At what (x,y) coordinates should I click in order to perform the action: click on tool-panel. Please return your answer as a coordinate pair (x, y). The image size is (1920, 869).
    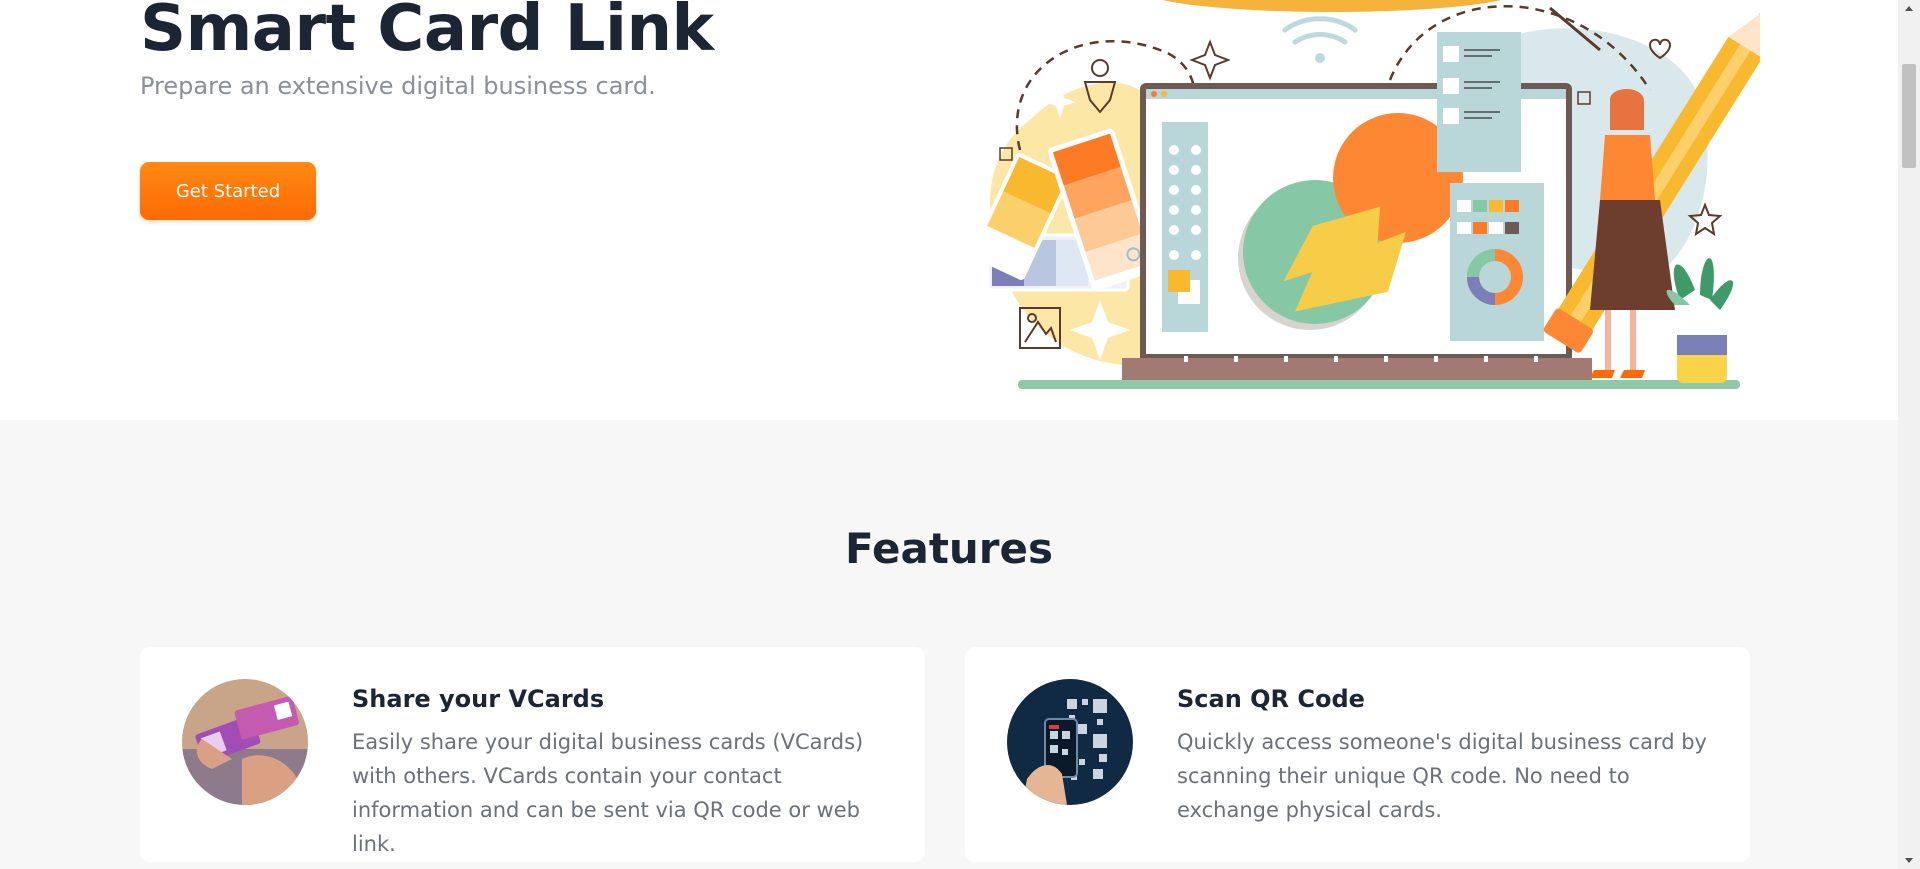
    Looking at the image, I should click on (1185, 227).